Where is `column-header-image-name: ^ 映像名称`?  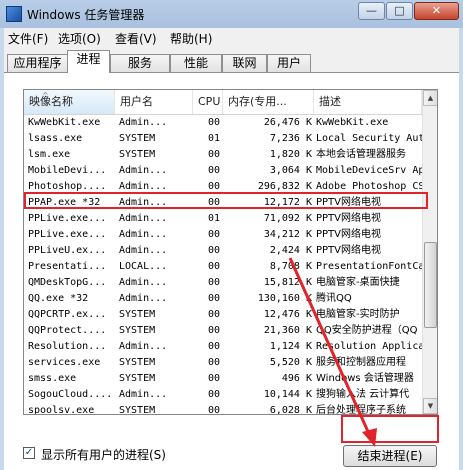 column-header-image-name: ^ 映像名称 is located at coordinates (69, 102).